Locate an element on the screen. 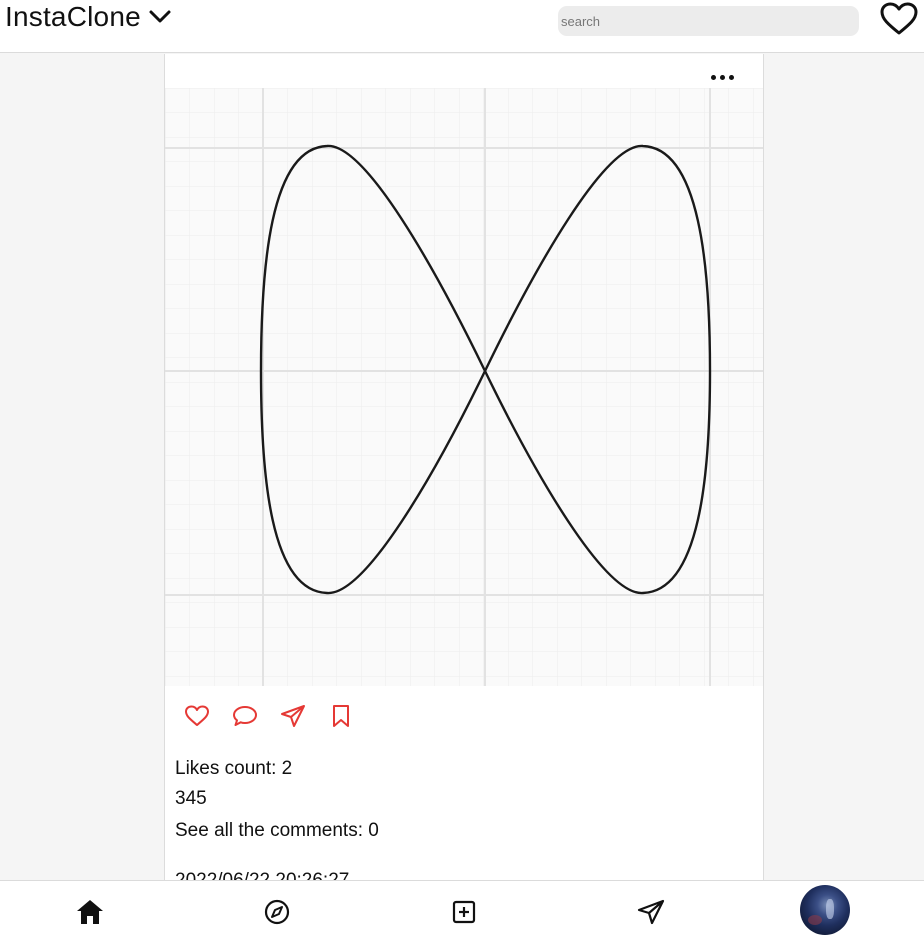 The width and height of the screenshot is (924, 940). post-actions is located at coordinates (279, 716).